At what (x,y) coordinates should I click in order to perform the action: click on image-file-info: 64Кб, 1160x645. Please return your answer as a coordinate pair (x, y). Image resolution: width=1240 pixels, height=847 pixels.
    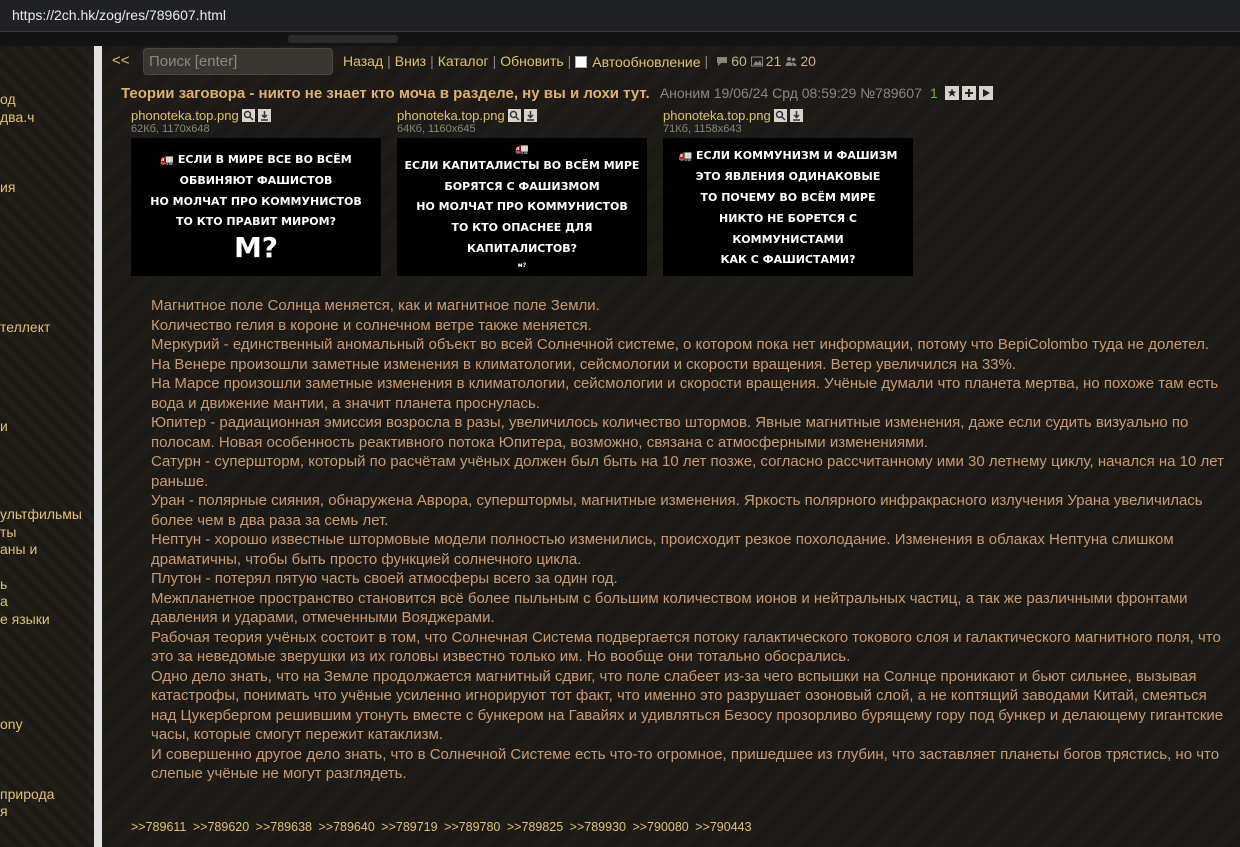
    Looking at the image, I should click on (436, 129).